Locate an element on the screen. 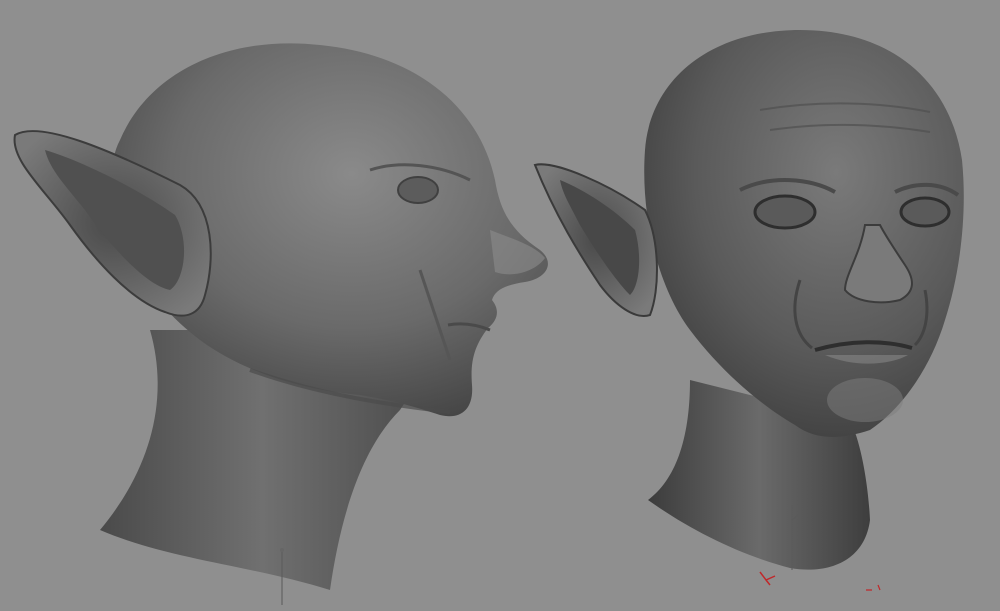 The height and width of the screenshot is (611, 1000). gizmo-right-x-tick is located at coordinates (873, 587).